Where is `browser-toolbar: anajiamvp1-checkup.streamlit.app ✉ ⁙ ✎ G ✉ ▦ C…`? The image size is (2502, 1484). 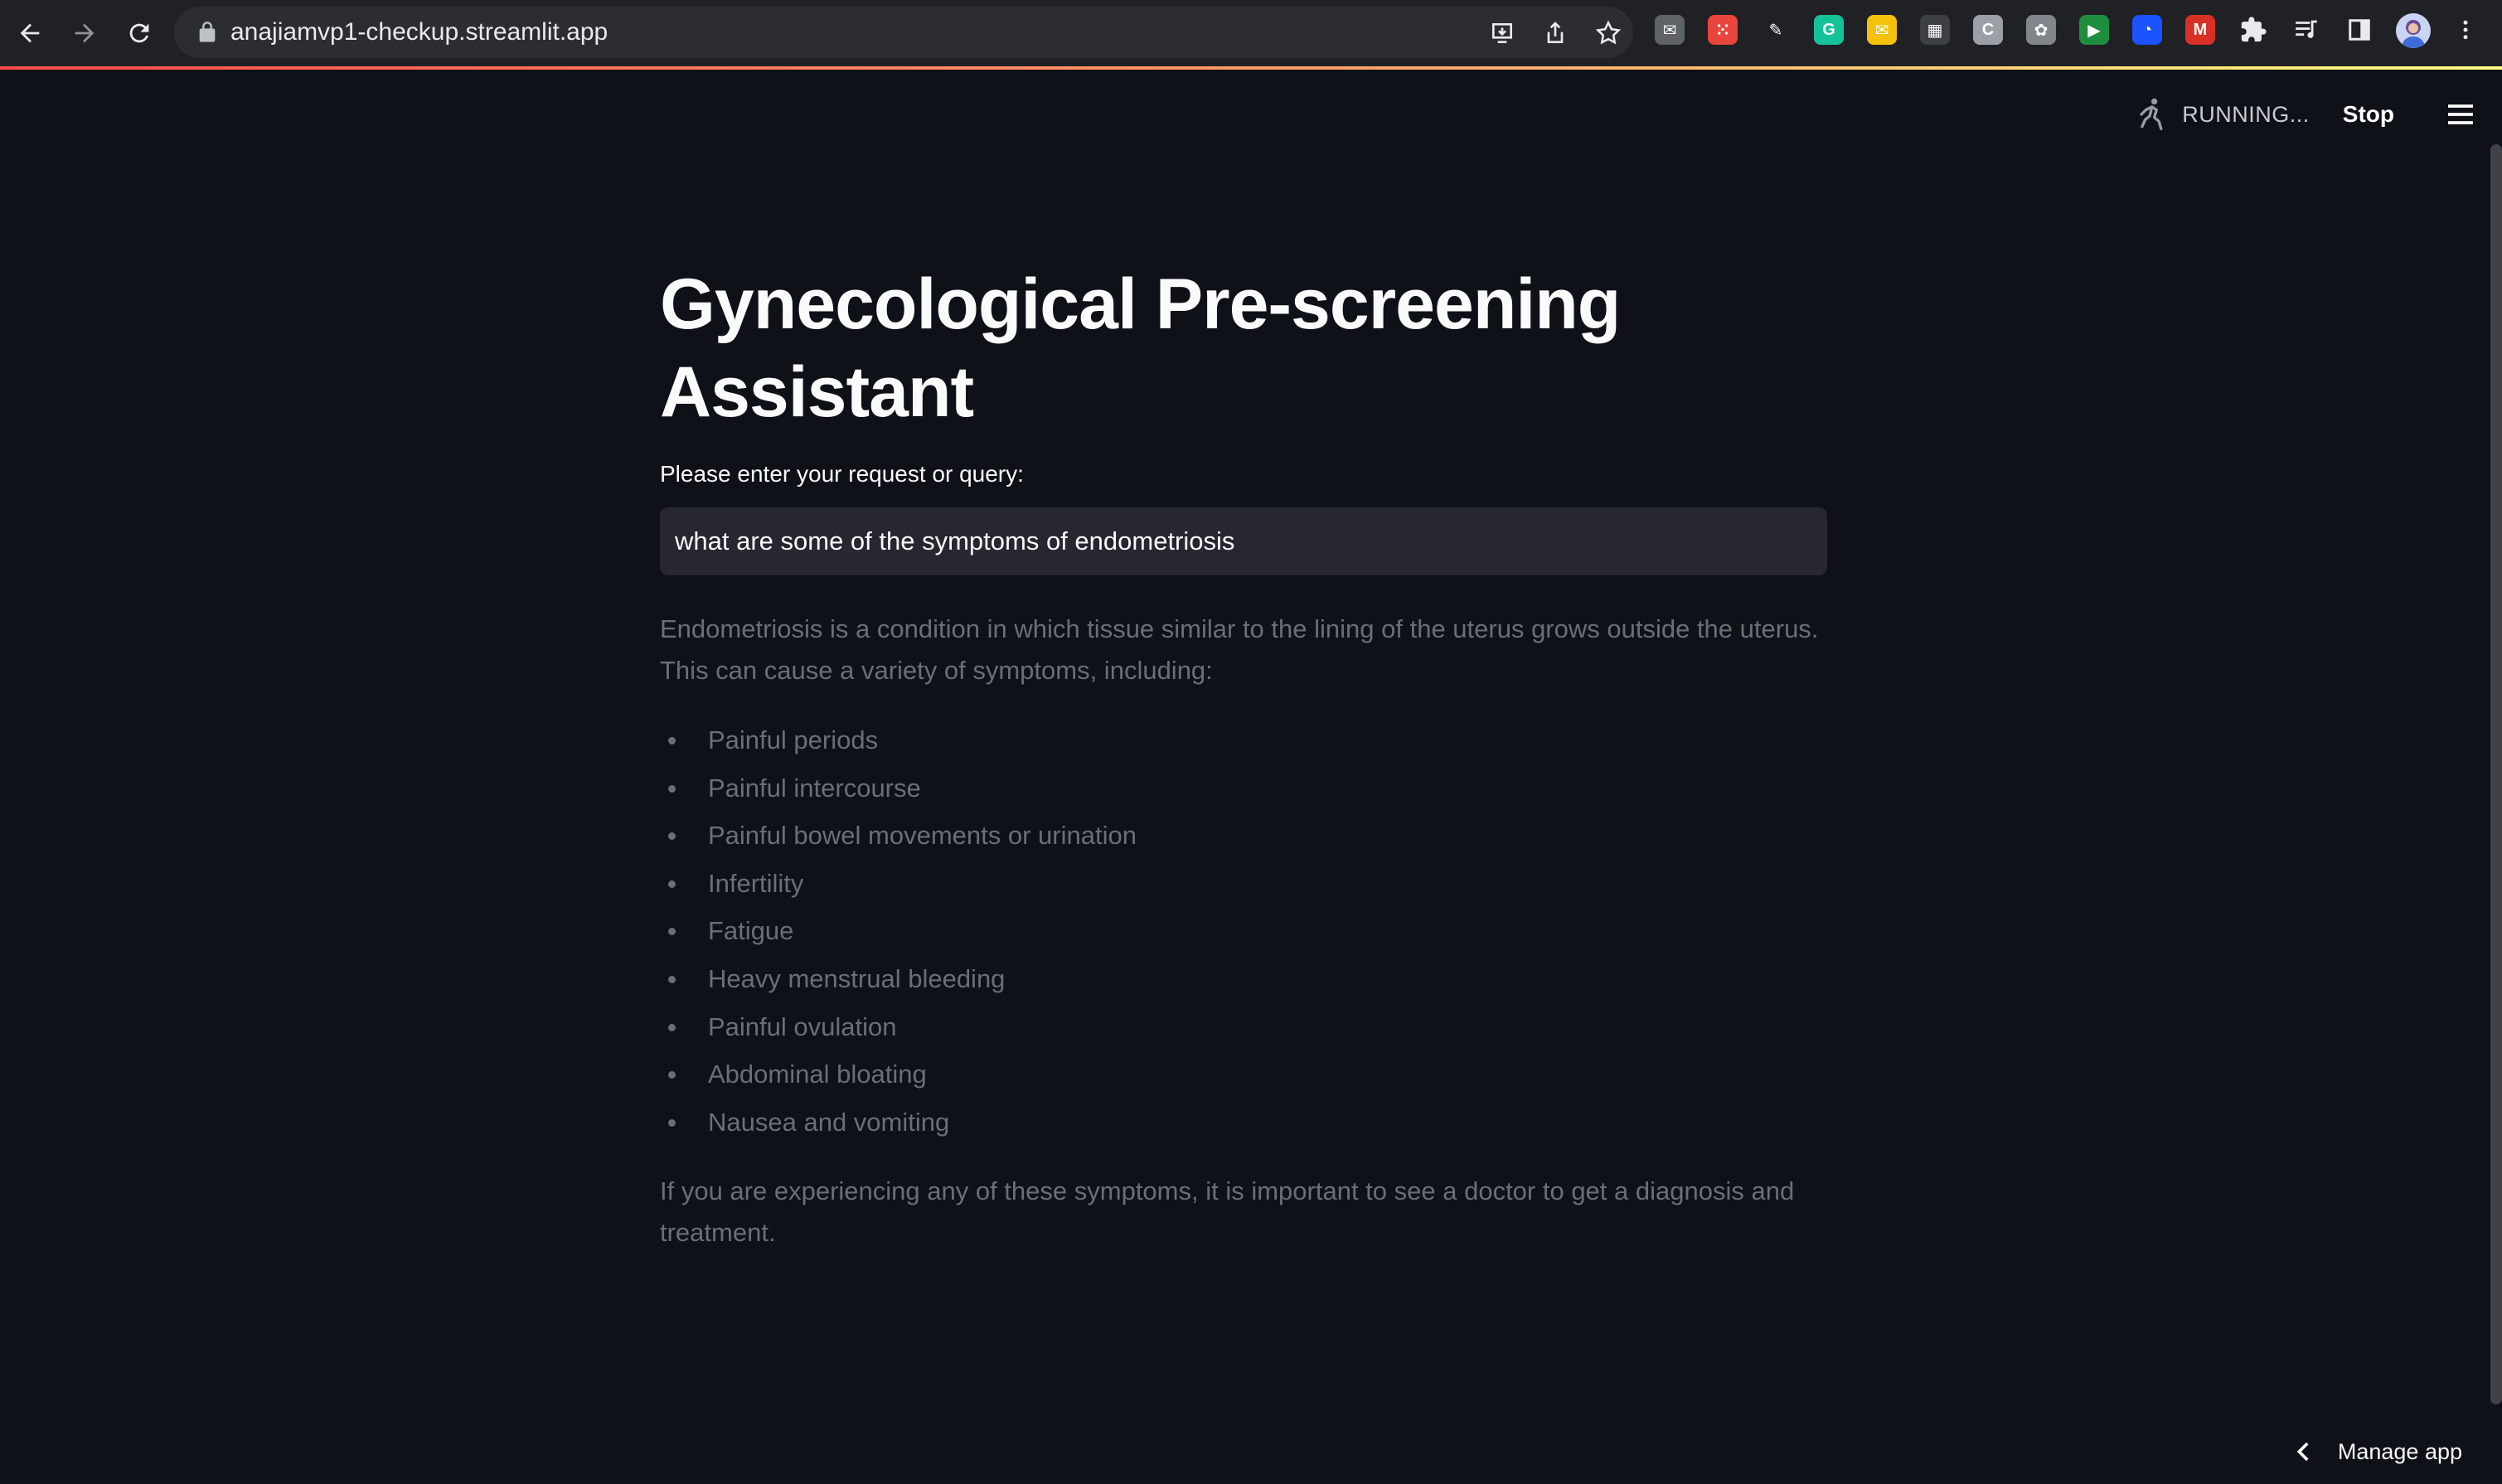 browser-toolbar: anajiamvp1-checkup.streamlit.app ✉ ⁙ ✎ G ✉ ▦ C… is located at coordinates (1251, 33).